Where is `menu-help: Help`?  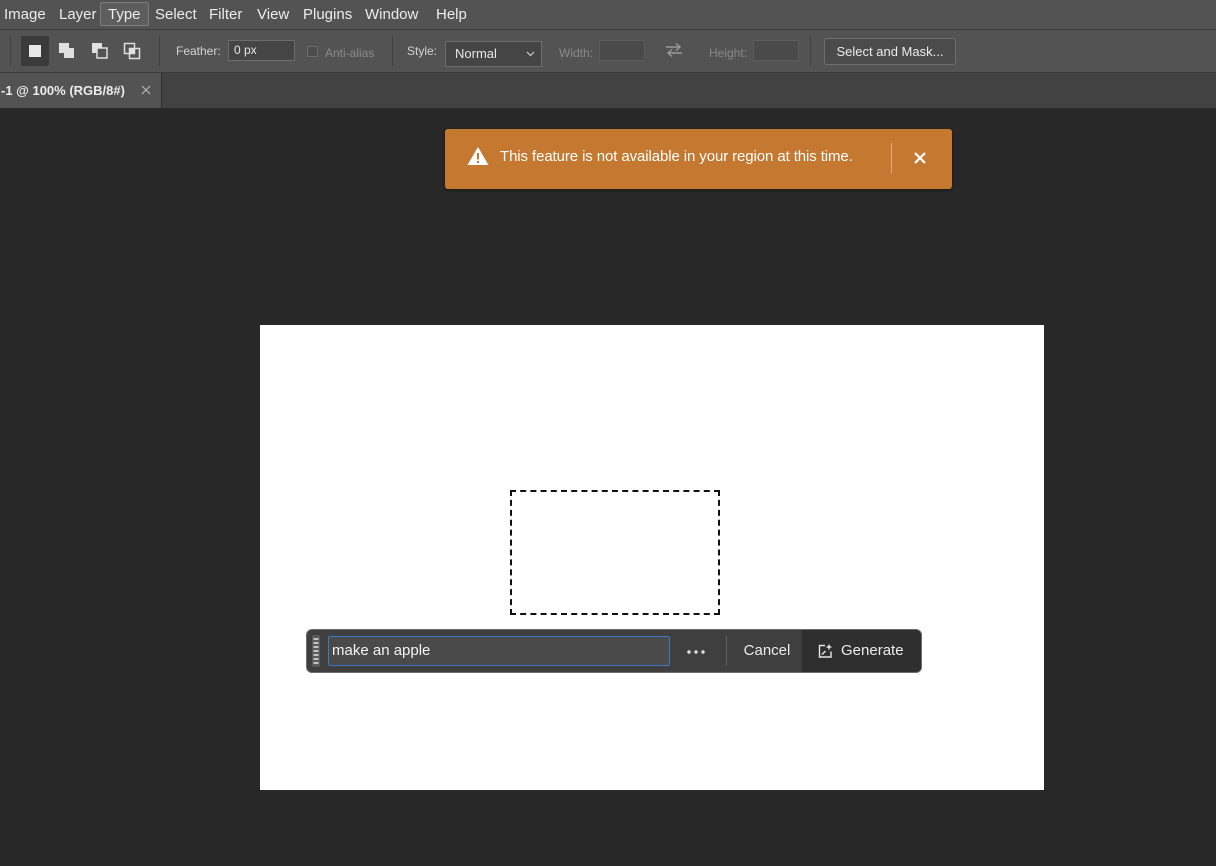
menu-help: Help is located at coordinates (451, 14).